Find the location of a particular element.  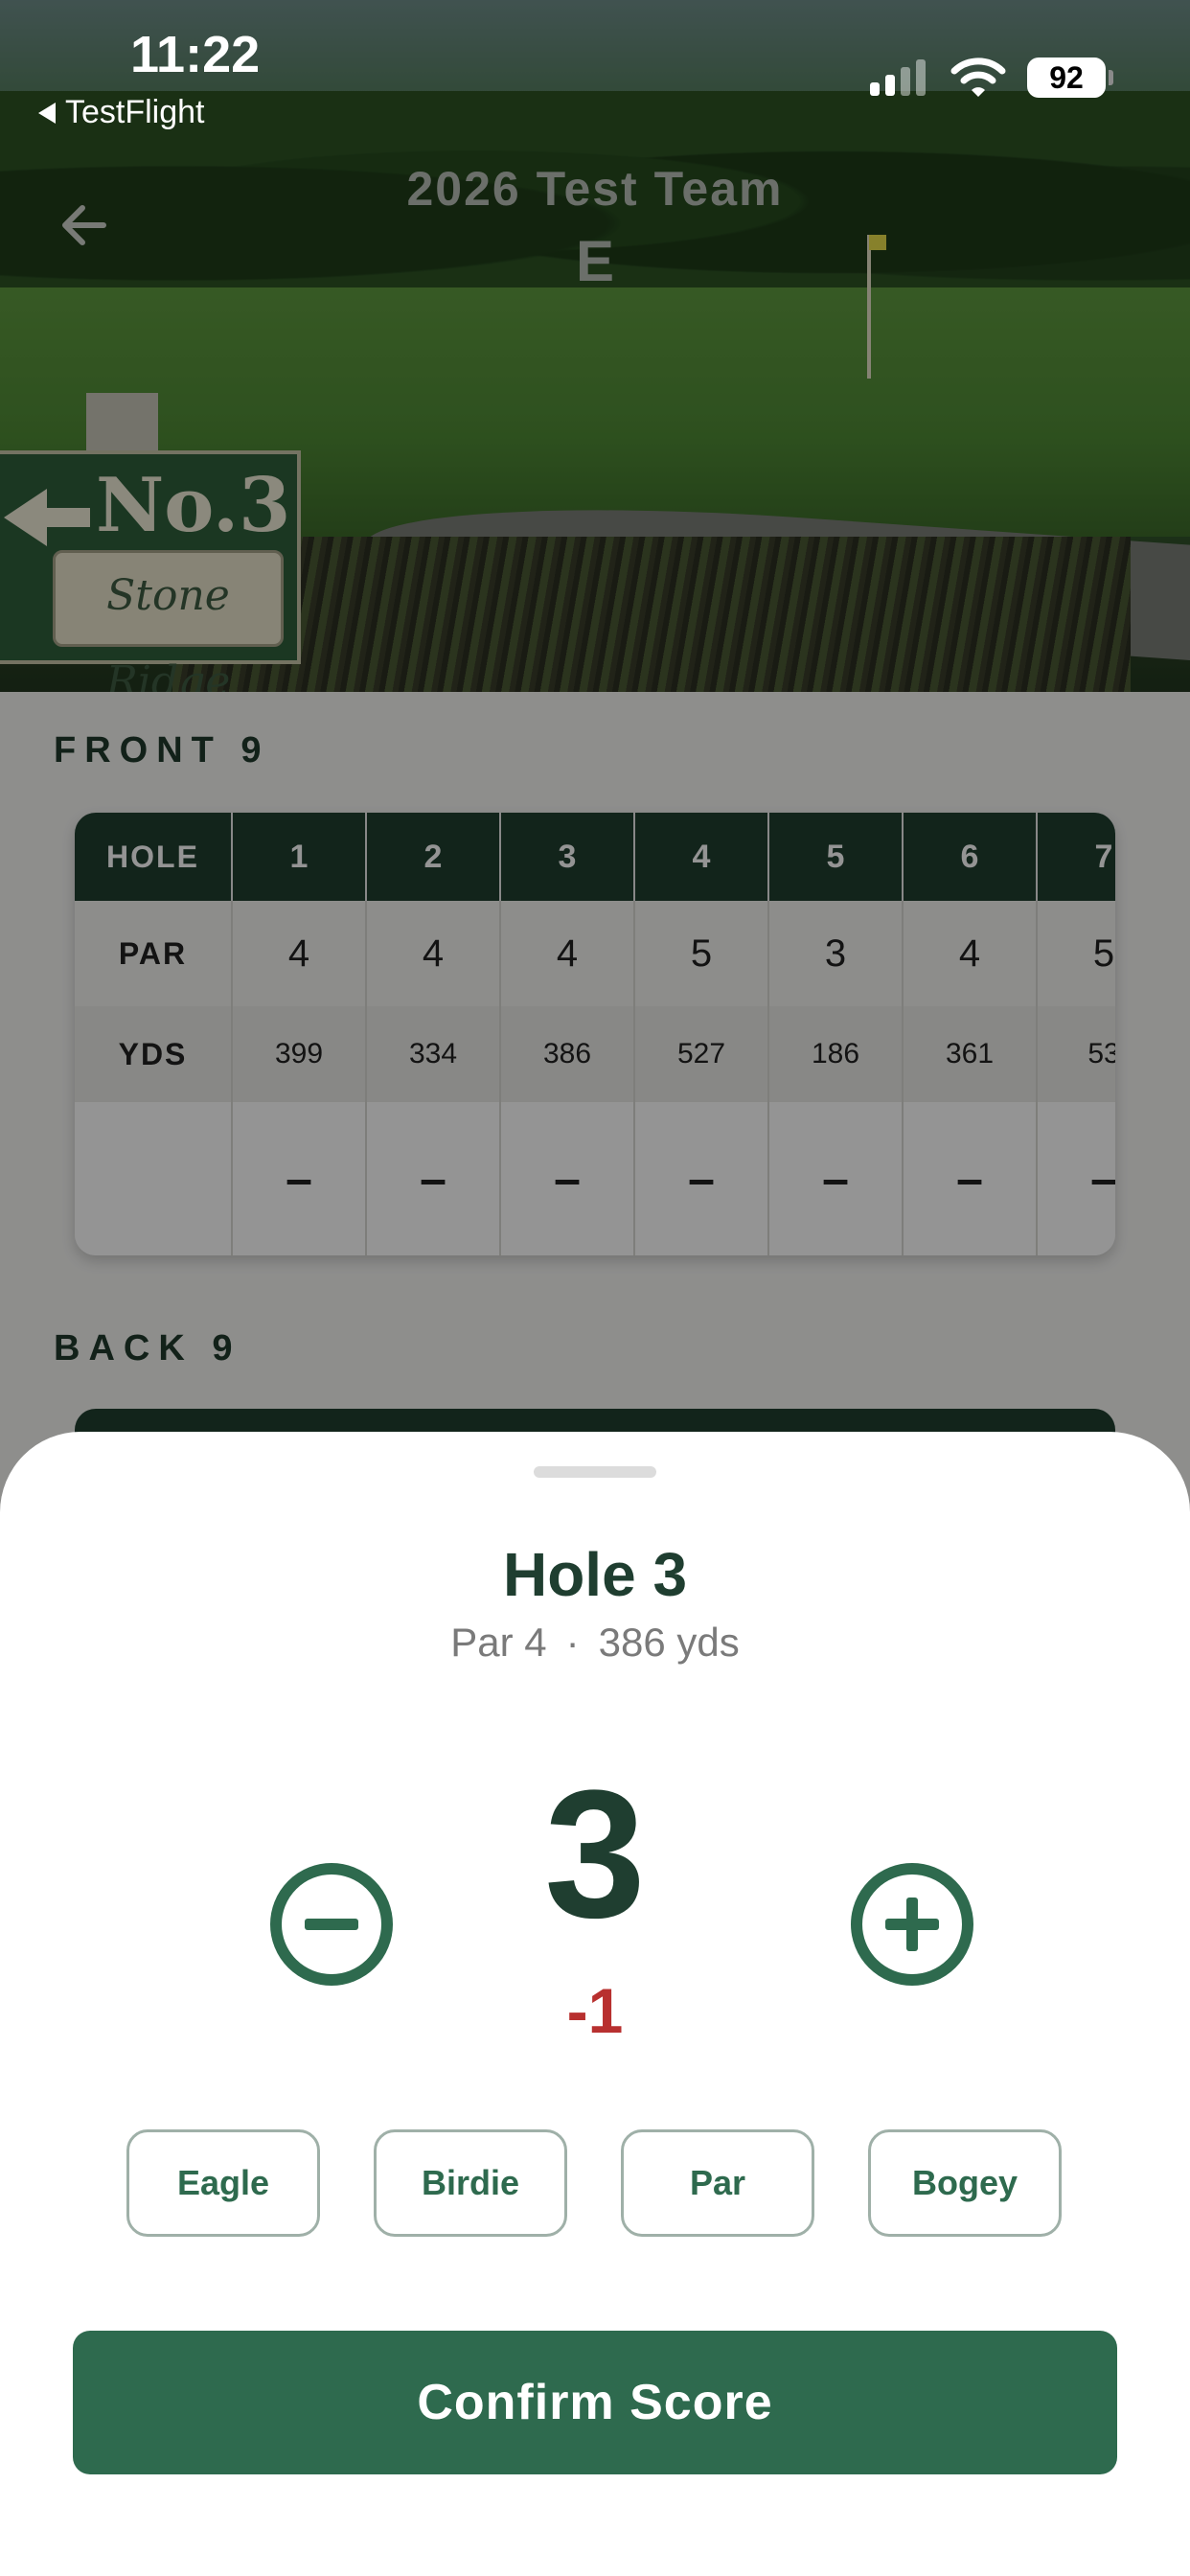

battery-indicator: 92 is located at coordinates (1070, 78).